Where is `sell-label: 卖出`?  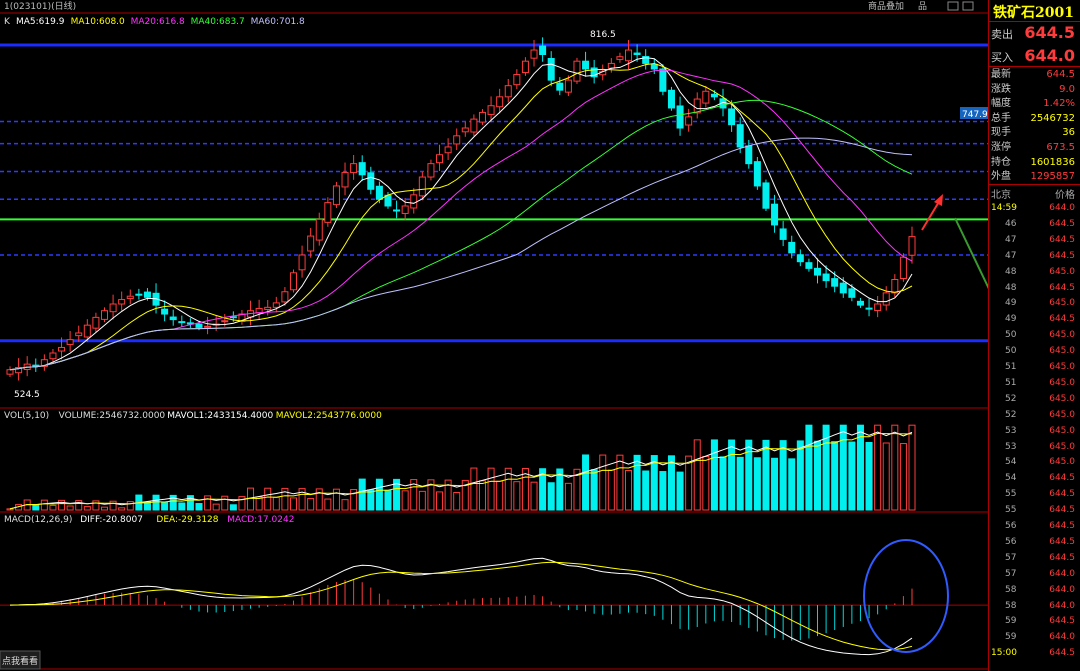
sell-label: 卖出 is located at coordinates (1002, 34).